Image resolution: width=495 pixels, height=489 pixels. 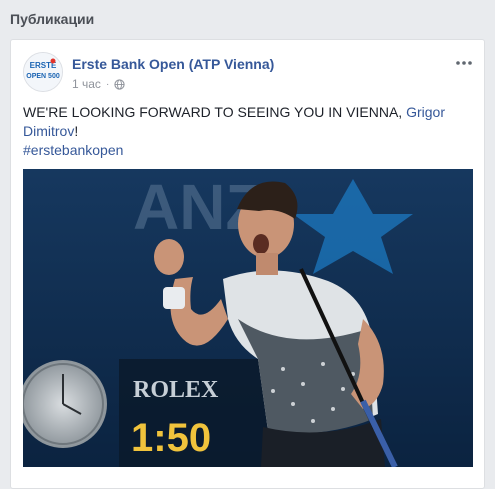 I want to click on rolex-text: ROLEX, so click(x=176, y=390).